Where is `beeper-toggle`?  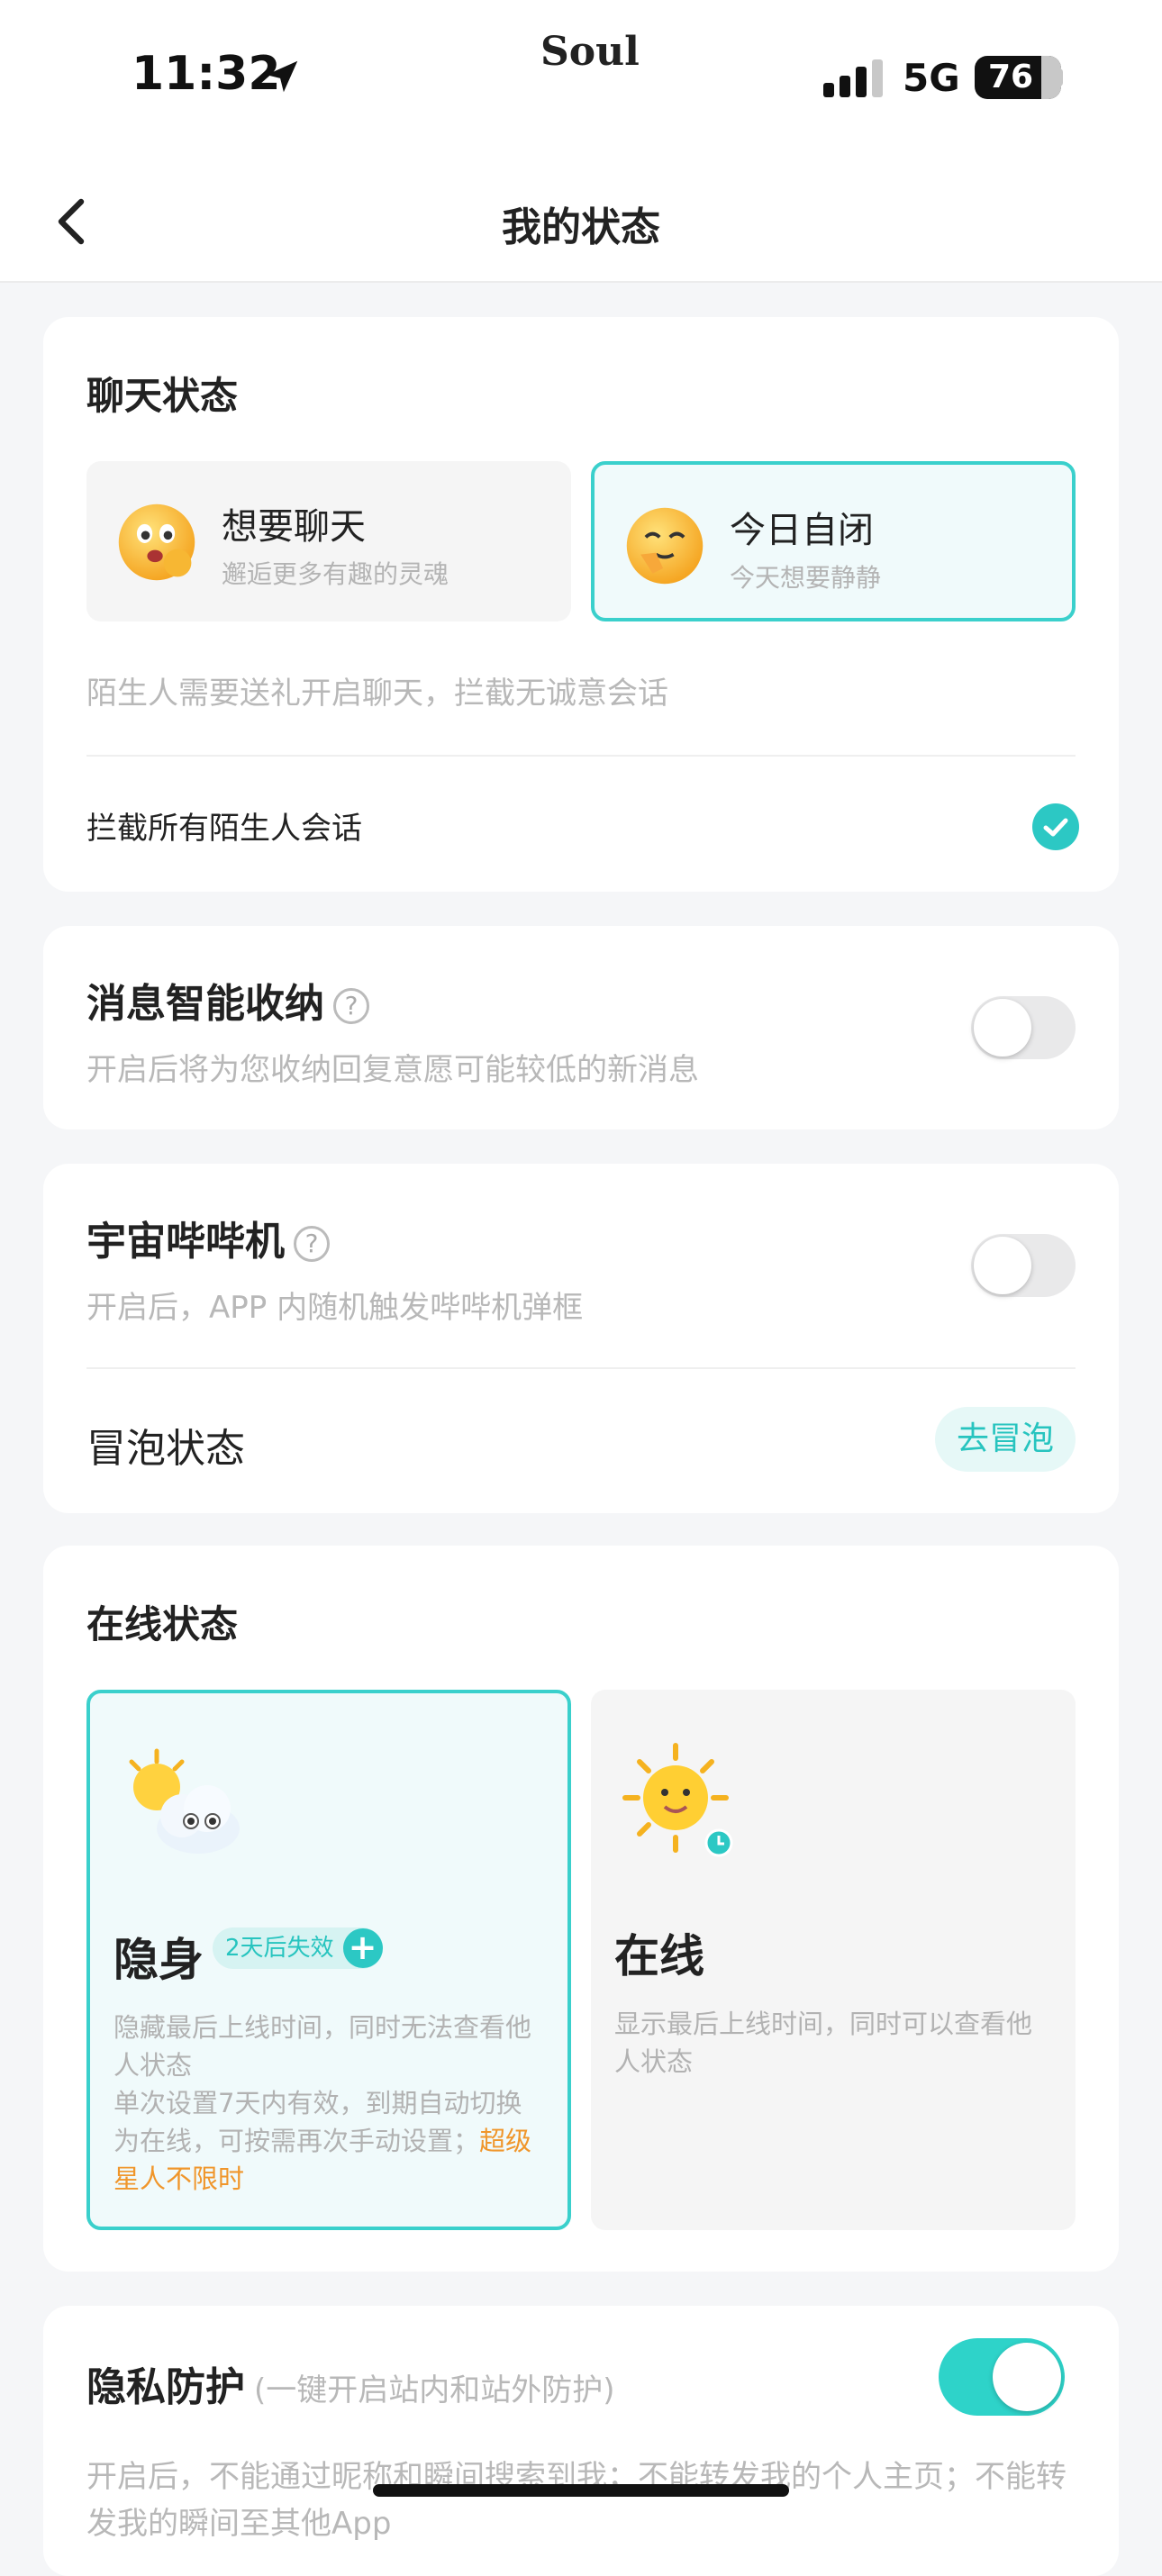
beeper-toggle is located at coordinates (1024, 1265).